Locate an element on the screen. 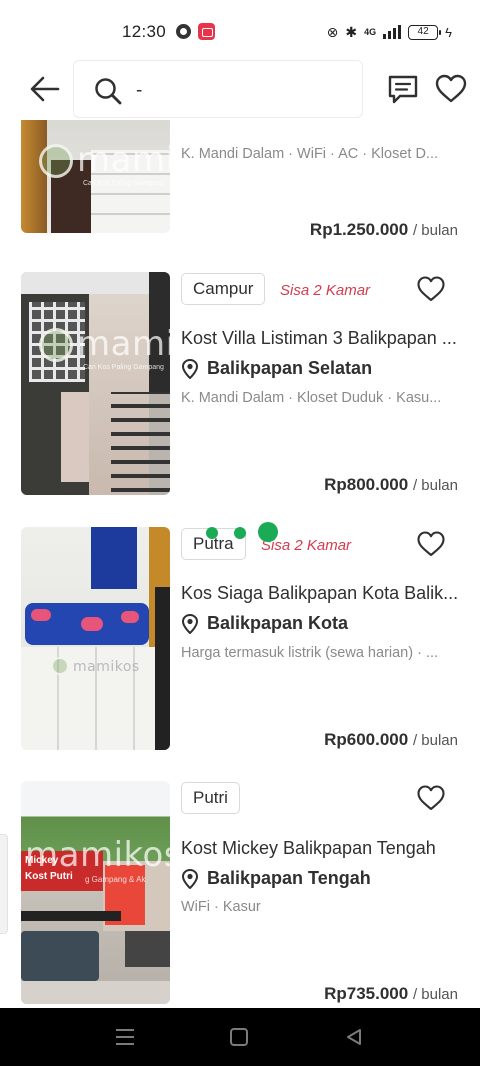 This screenshot has width=480, height=1066. listing-price: Rp735.000 / bulan is located at coordinates (391, 994).